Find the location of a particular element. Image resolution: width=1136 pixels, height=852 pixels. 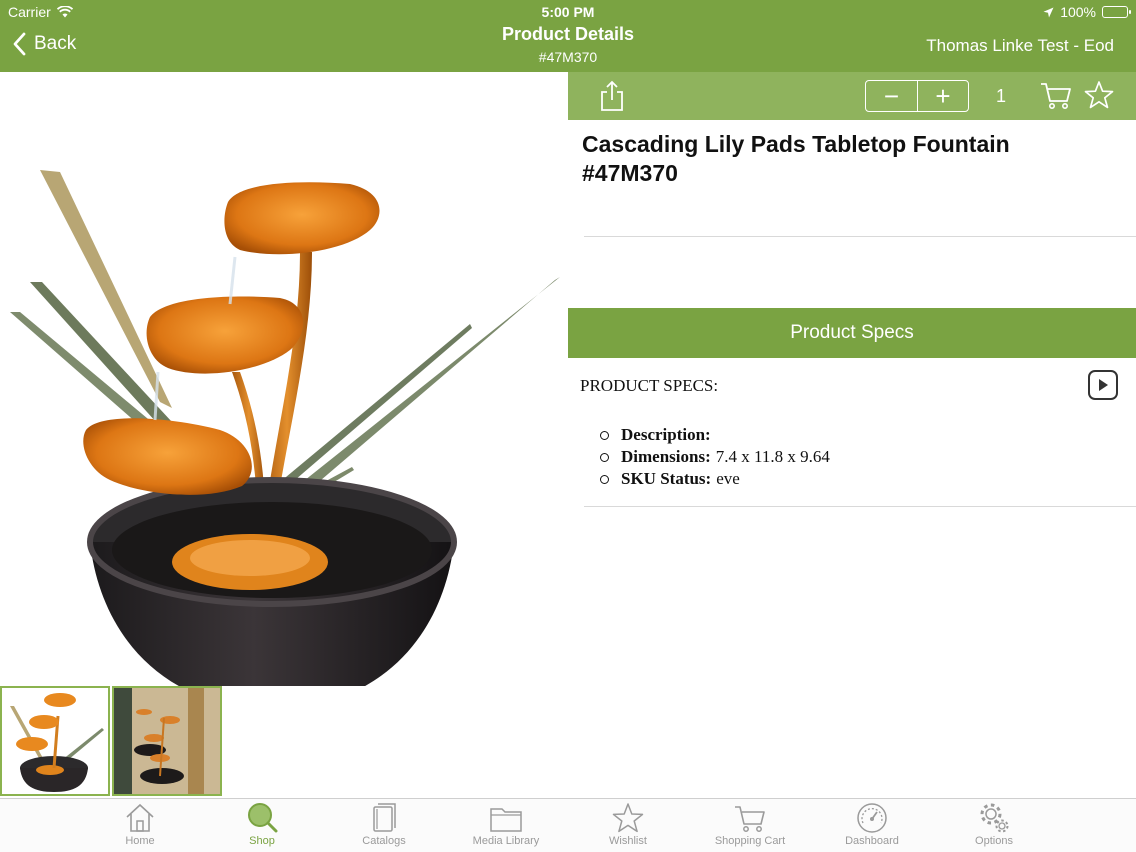

account-name: Thomas Linke Test - Eod is located at coordinates (1020, 46).